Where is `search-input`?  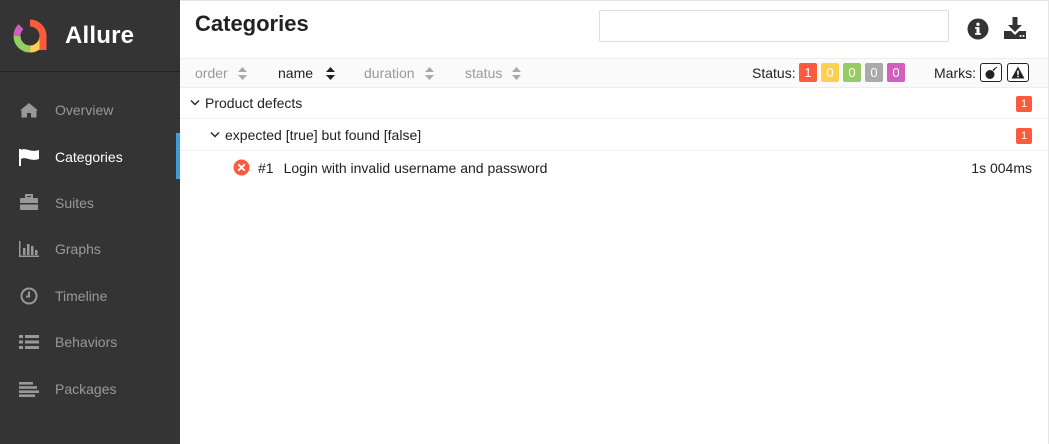 search-input is located at coordinates (774, 26).